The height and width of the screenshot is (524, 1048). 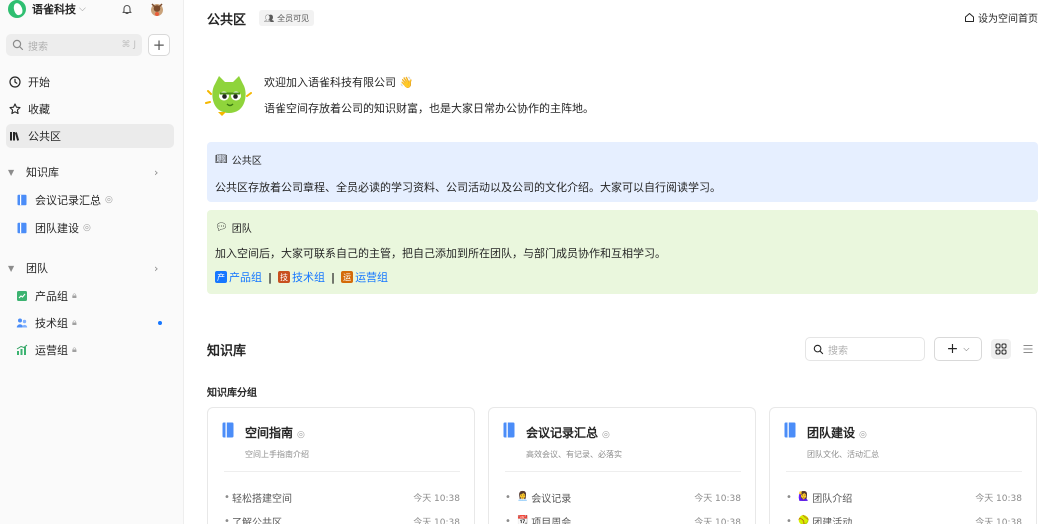 What do you see at coordinates (241, 229) in the screenshot?
I see `notice-heading-text: 团队` at bounding box center [241, 229].